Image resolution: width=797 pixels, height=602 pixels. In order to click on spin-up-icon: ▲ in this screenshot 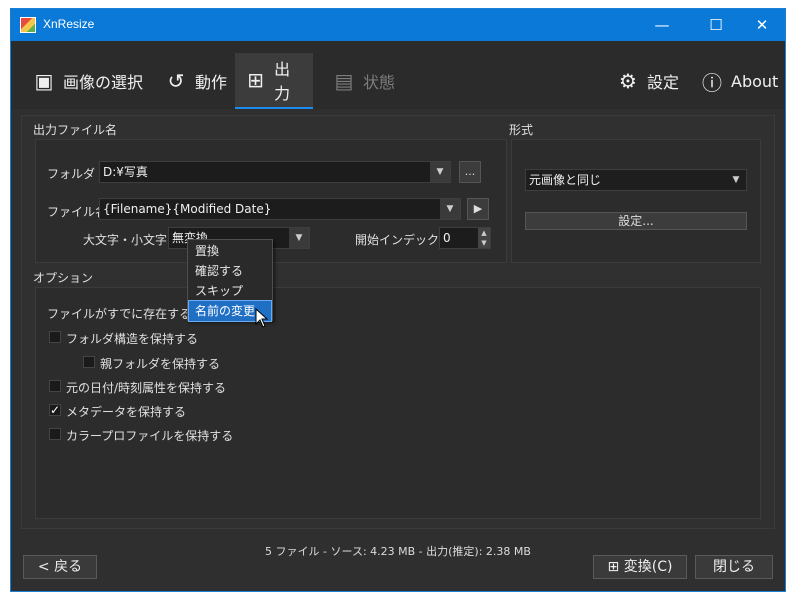, I will do `click(484, 233)`.